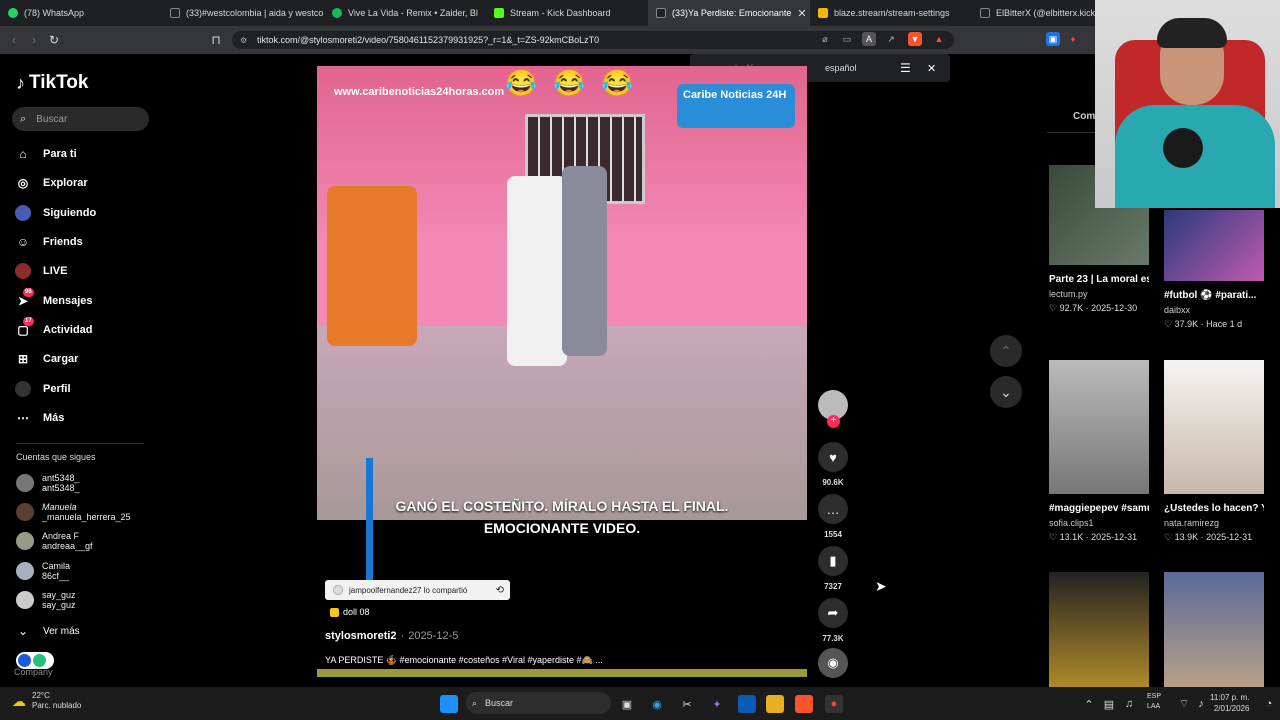  What do you see at coordinates (1089, 704) in the screenshot?
I see `tray-chevron-icon: ⌃` at bounding box center [1089, 704].